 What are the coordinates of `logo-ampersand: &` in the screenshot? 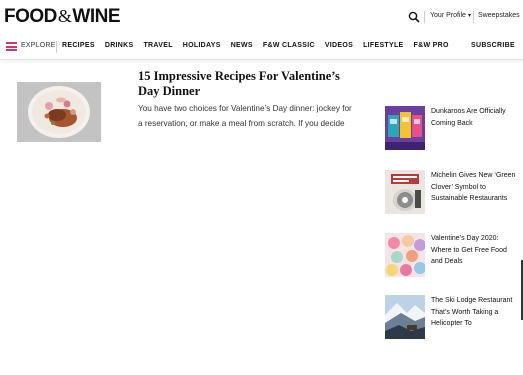 It's located at (64, 16).